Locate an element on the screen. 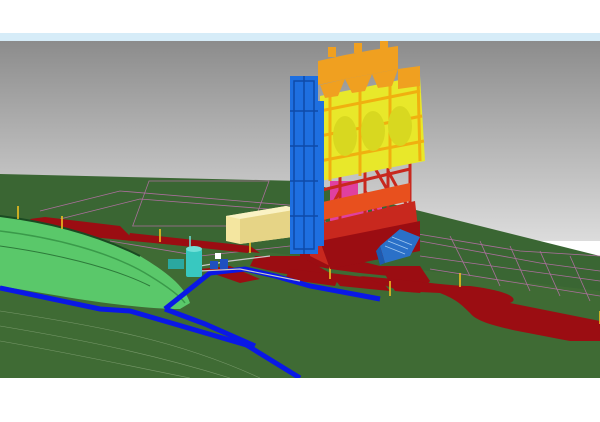 The height and width of the screenshot is (422, 600). conveyor-tower is located at coordinates (307, 165).